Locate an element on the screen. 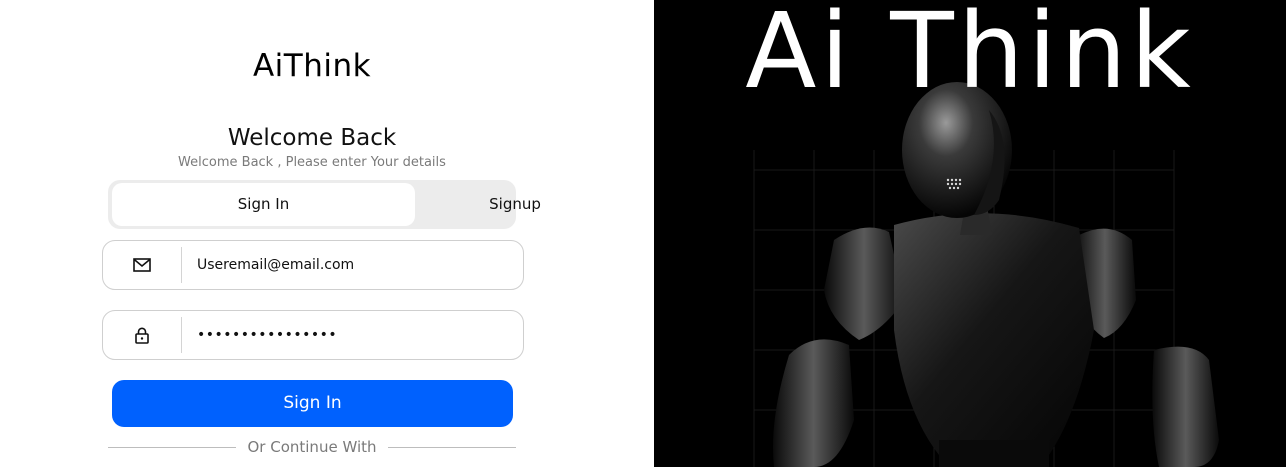 The image size is (1286, 467). auth-tab-switcher: Sign In Signup is located at coordinates (324, 204).